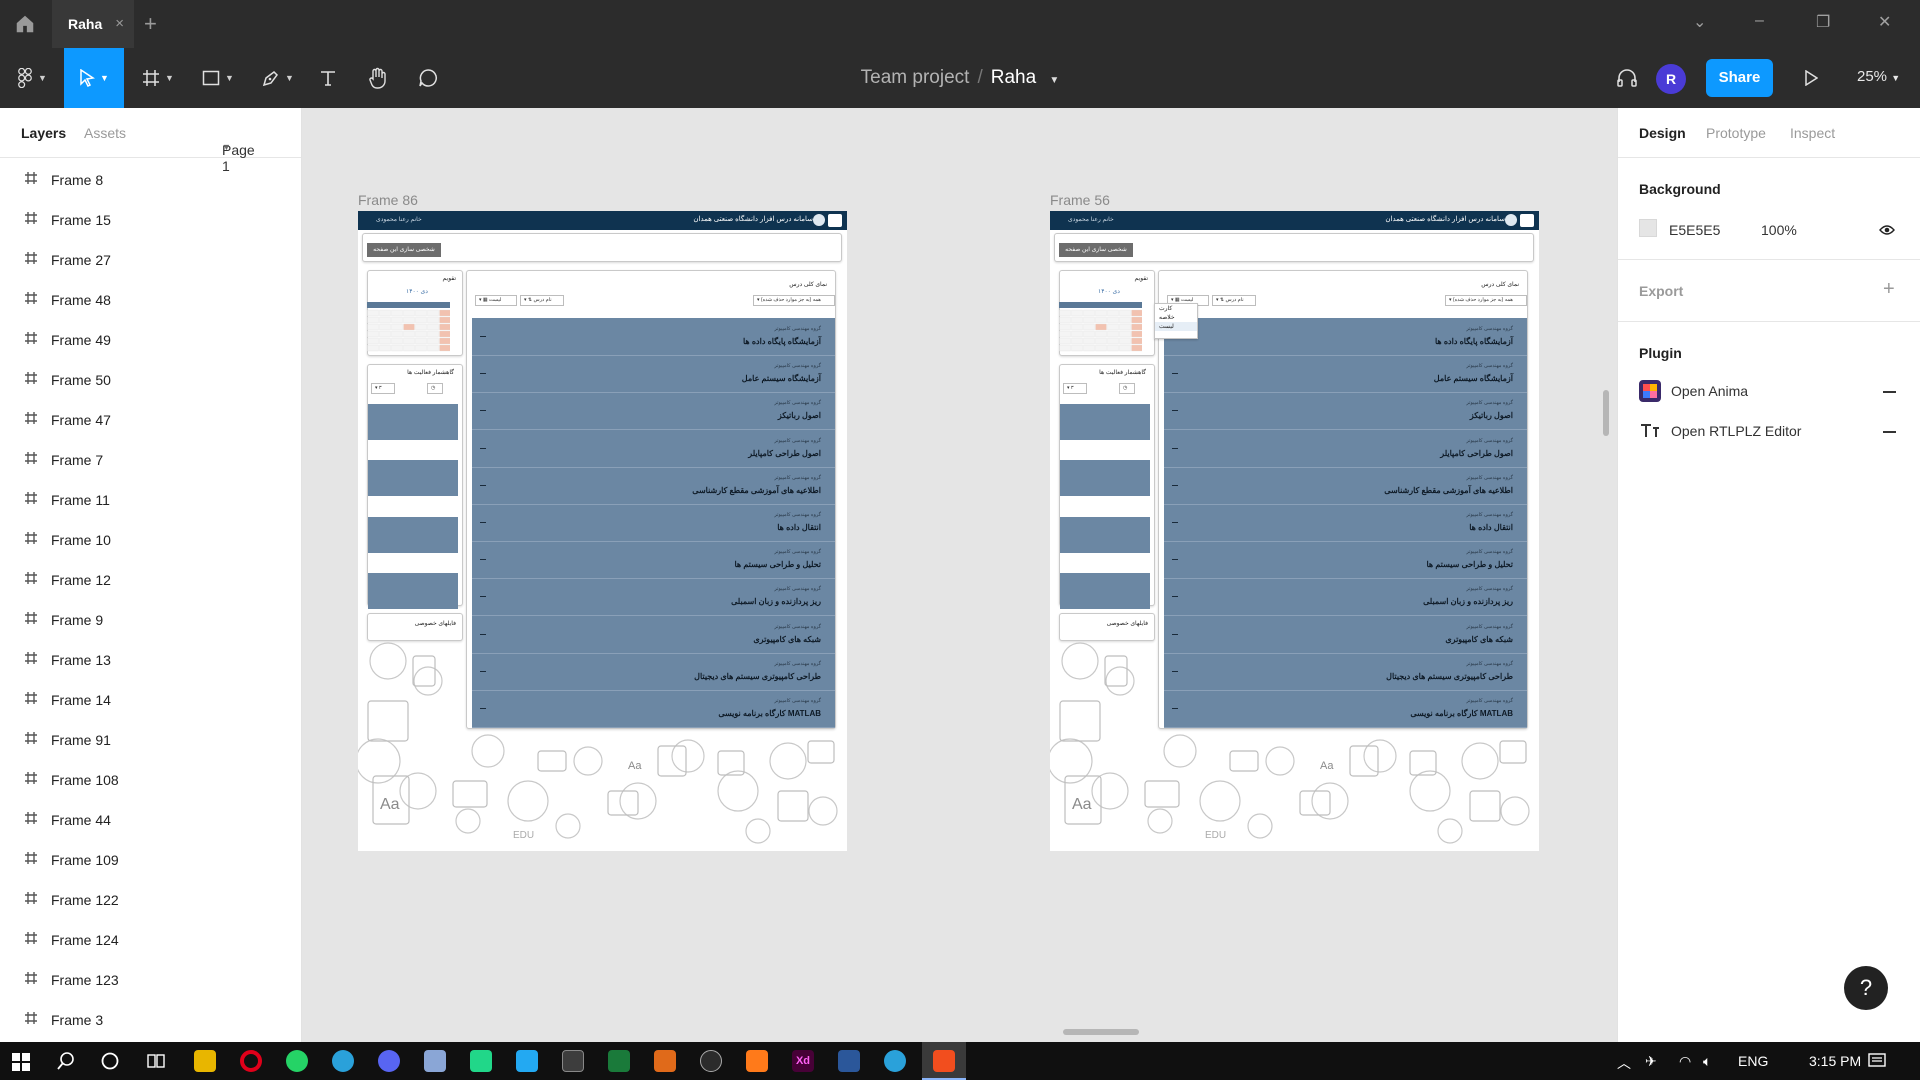 Image resolution: width=1920 pixels, height=1080 pixels. I want to click on remove-plugin-icon, so click(1889, 392).